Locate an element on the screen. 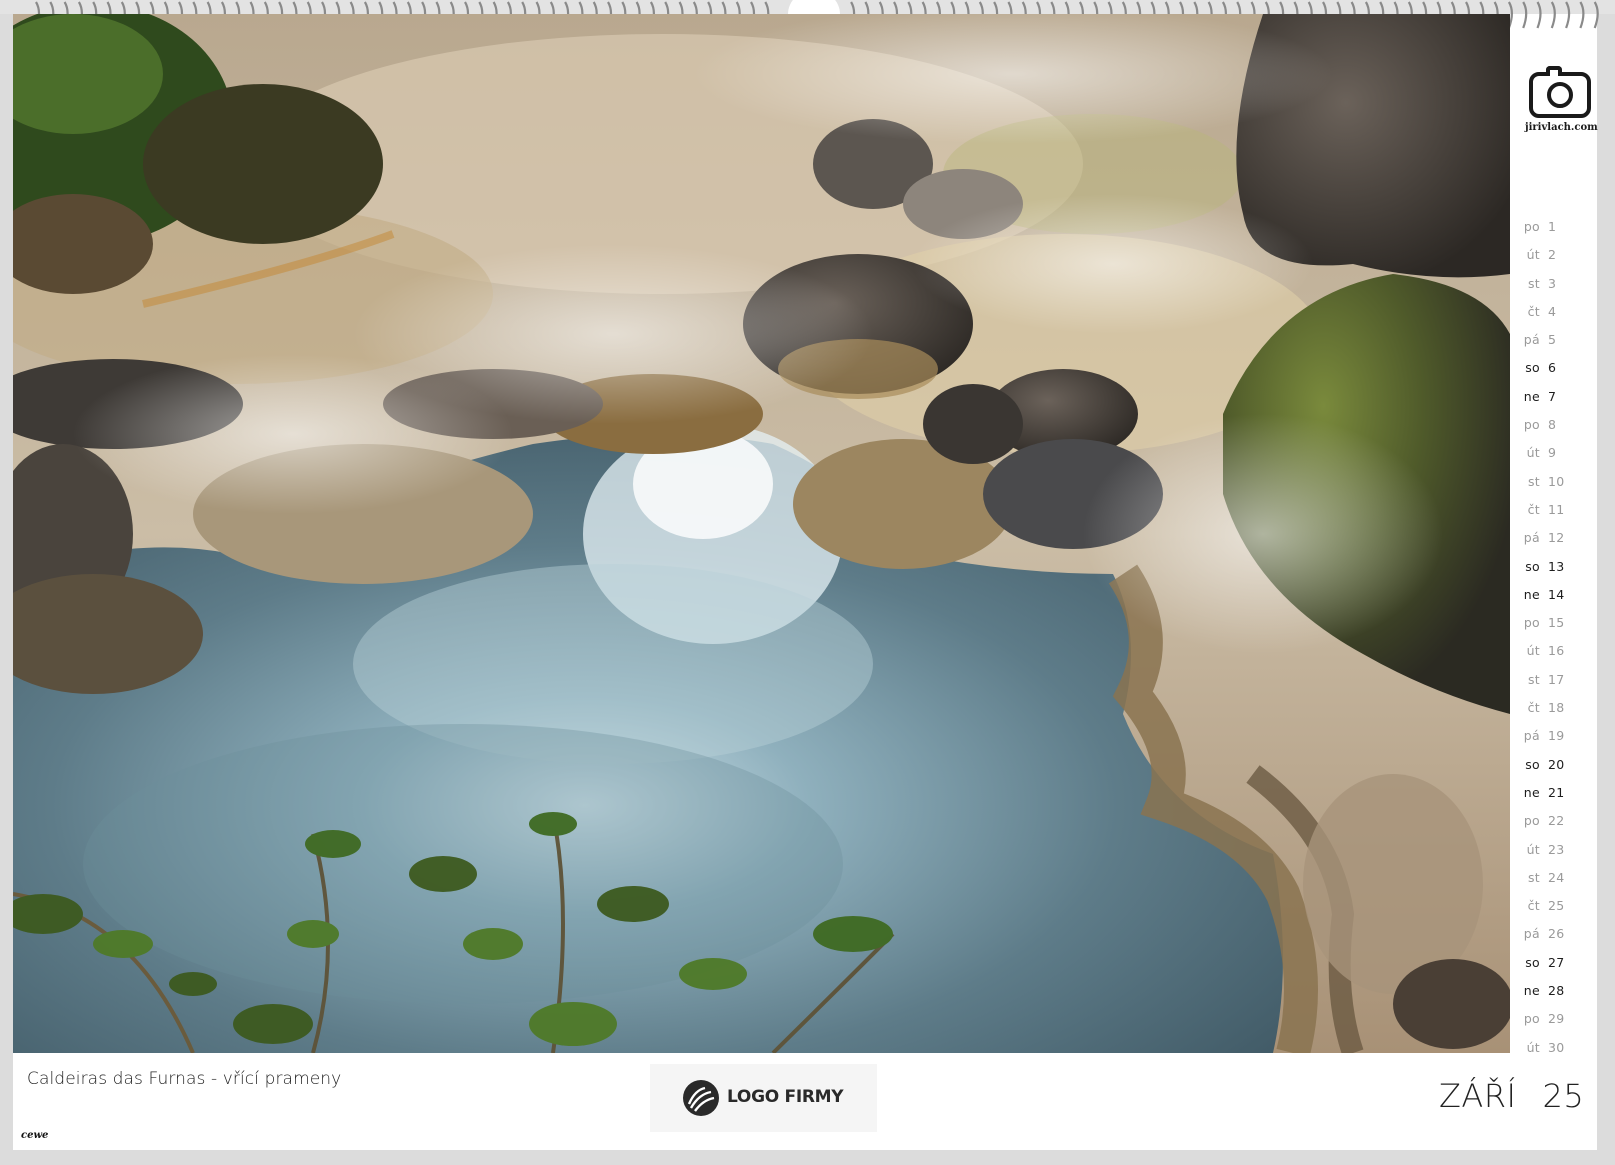 The width and height of the screenshot is (1615, 1165). day-number: 4 is located at coordinates (1552, 311).